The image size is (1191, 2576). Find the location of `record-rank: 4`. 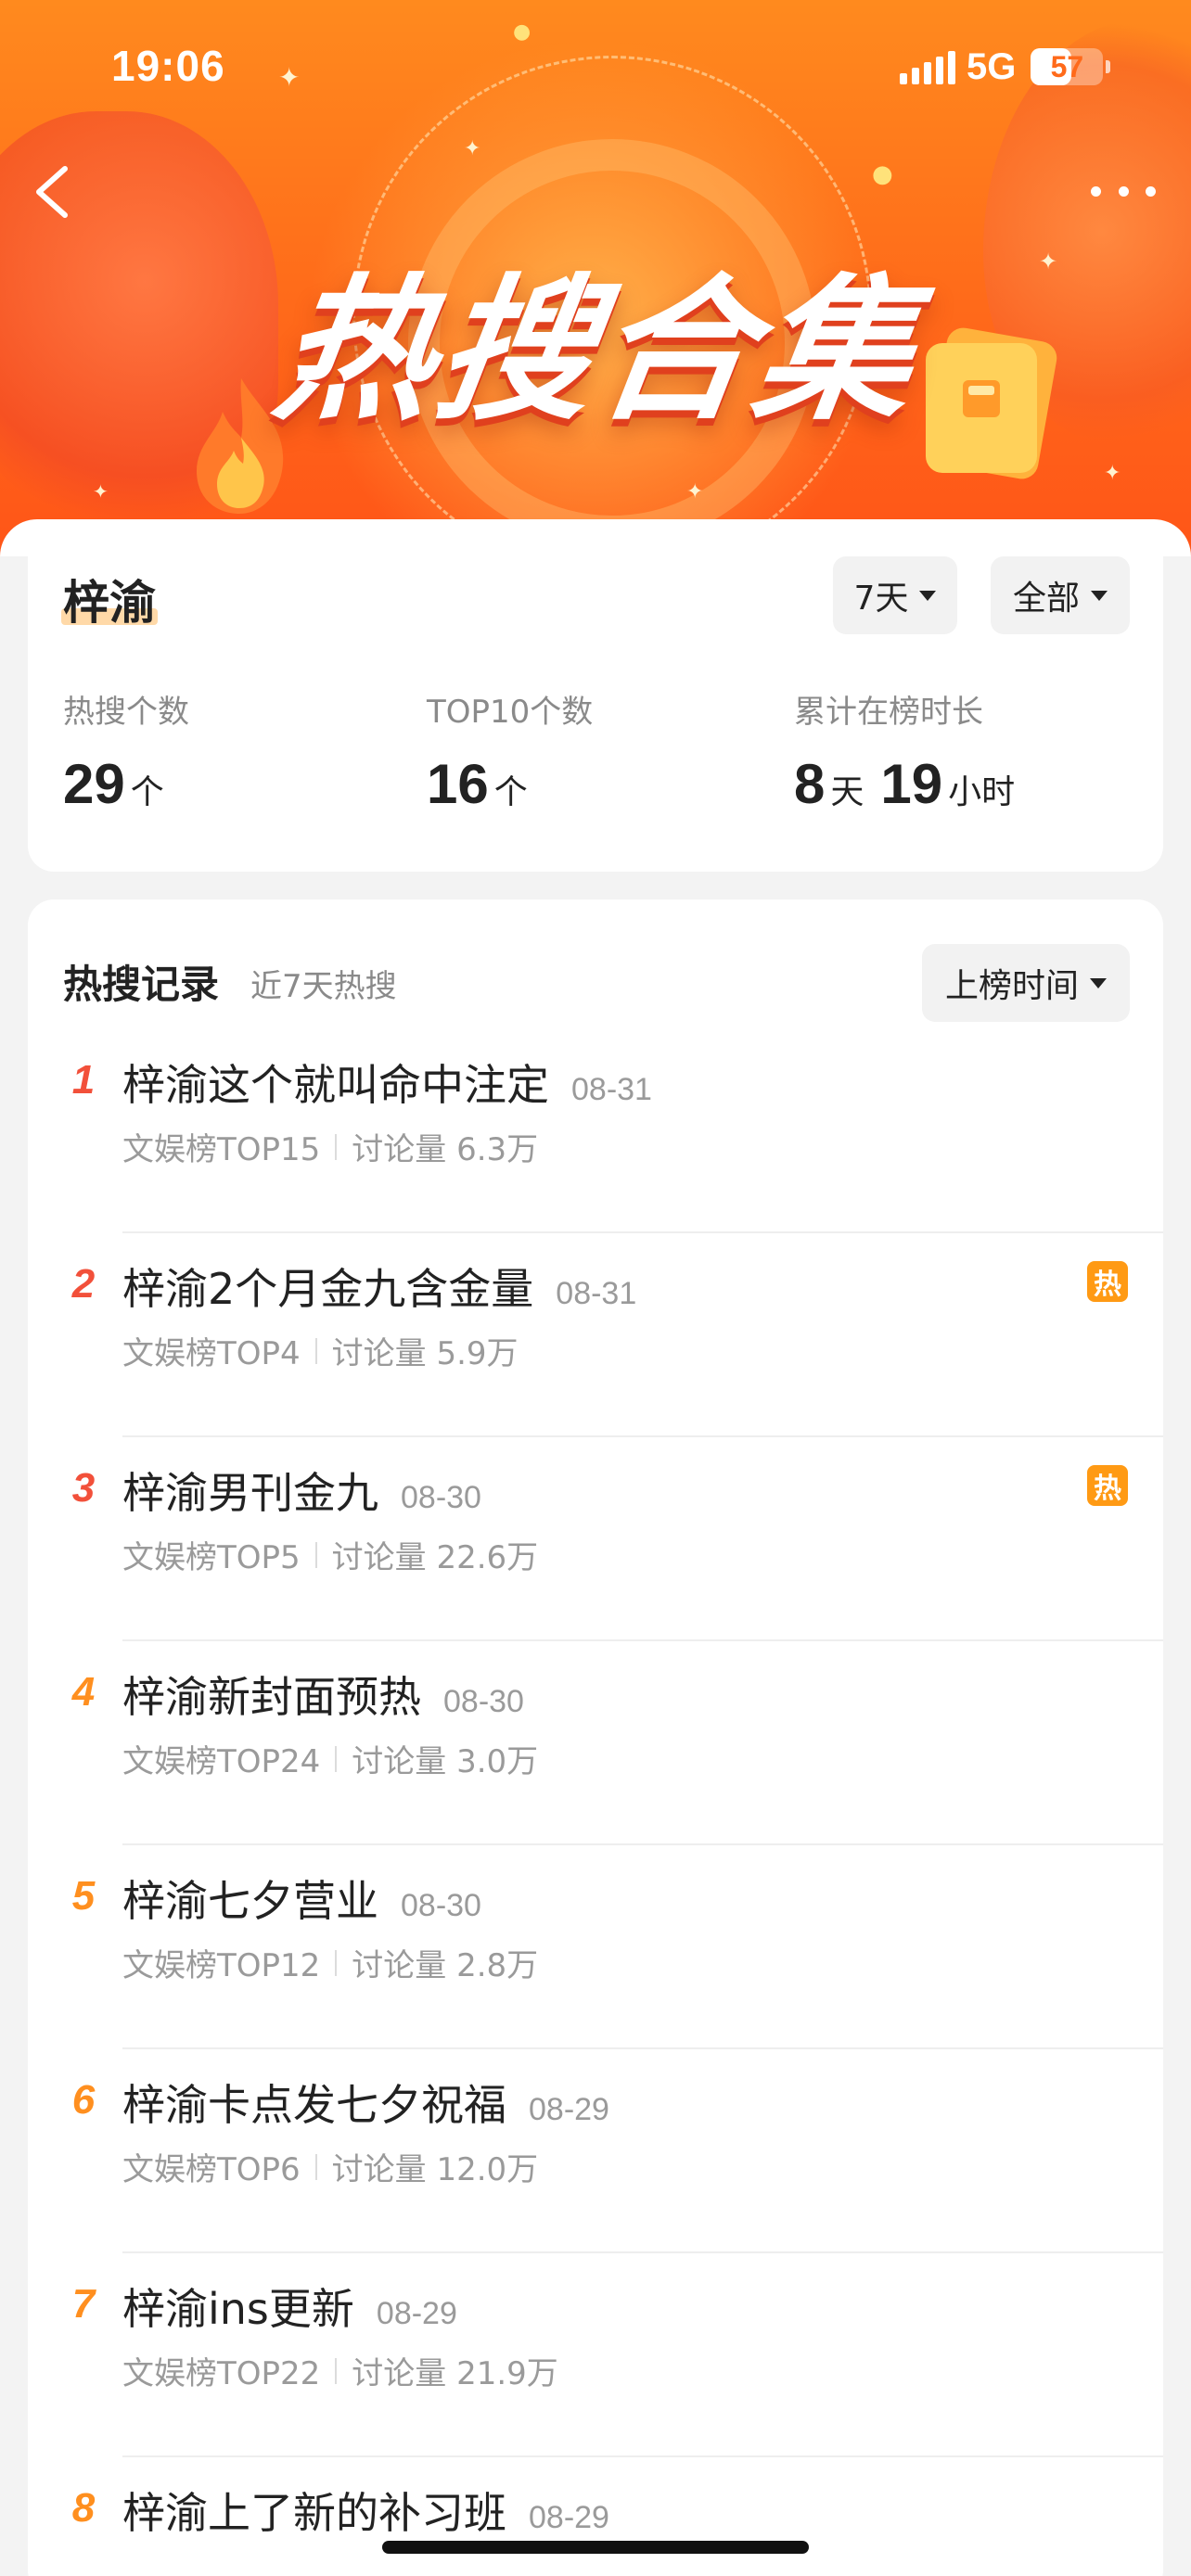

record-rank: 4 is located at coordinates (83, 1692).